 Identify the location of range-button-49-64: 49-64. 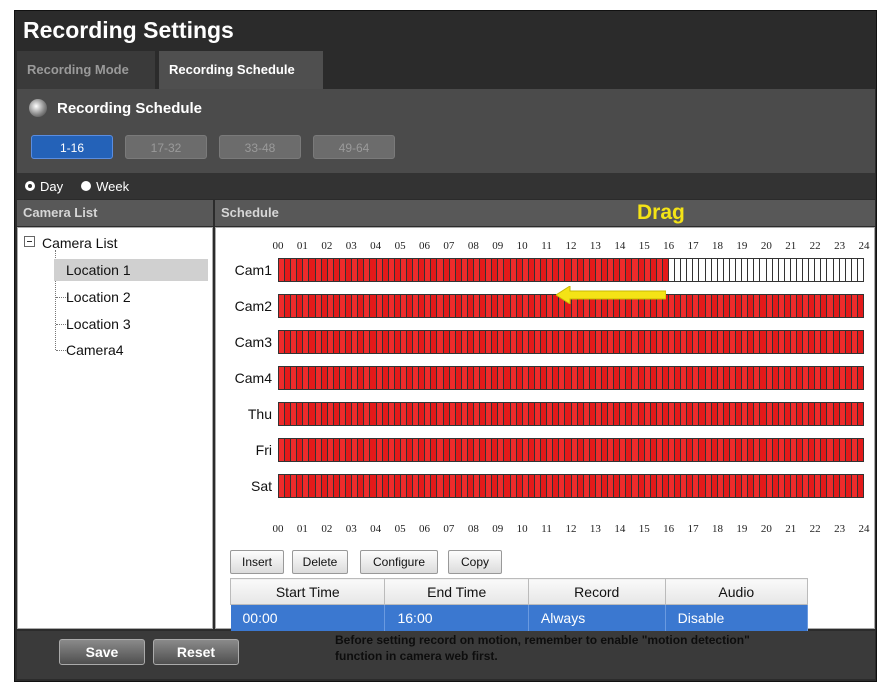
(354, 147).